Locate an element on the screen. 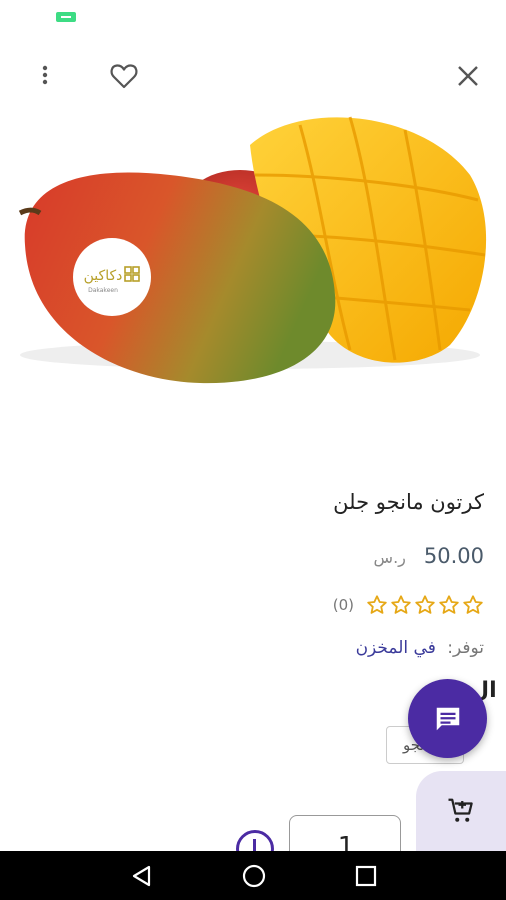  top-bar is located at coordinates (253, 75).